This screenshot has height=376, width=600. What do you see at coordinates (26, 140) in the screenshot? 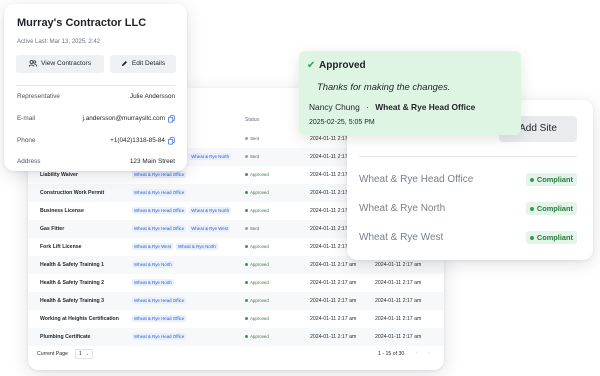
I see `field-label: Phone` at bounding box center [26, 140].